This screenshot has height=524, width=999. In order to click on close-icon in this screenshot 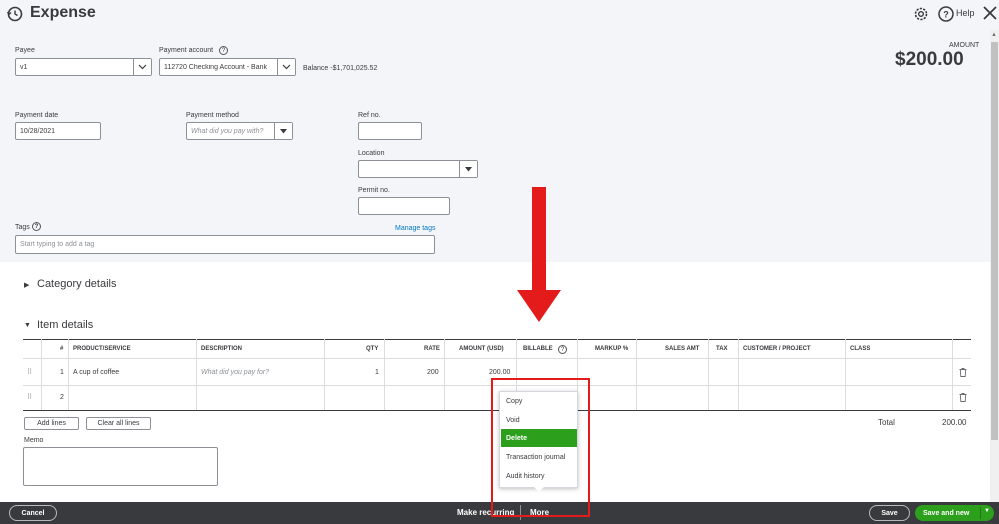, I will do `click(990, 13)`.